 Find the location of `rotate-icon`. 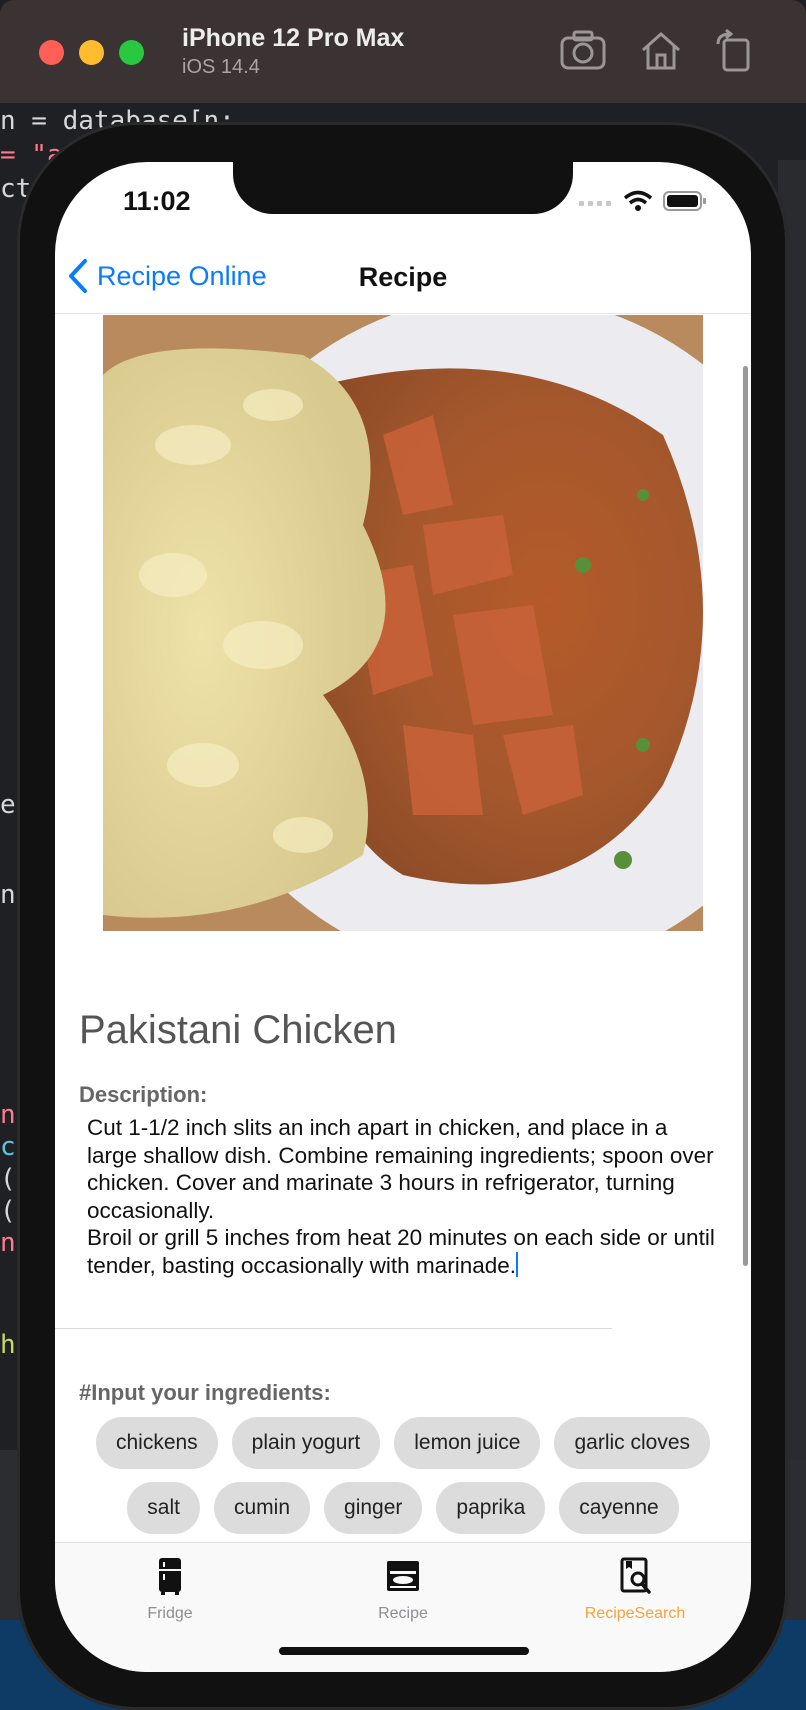

rotate-icon is located at coordinates (735, 50).